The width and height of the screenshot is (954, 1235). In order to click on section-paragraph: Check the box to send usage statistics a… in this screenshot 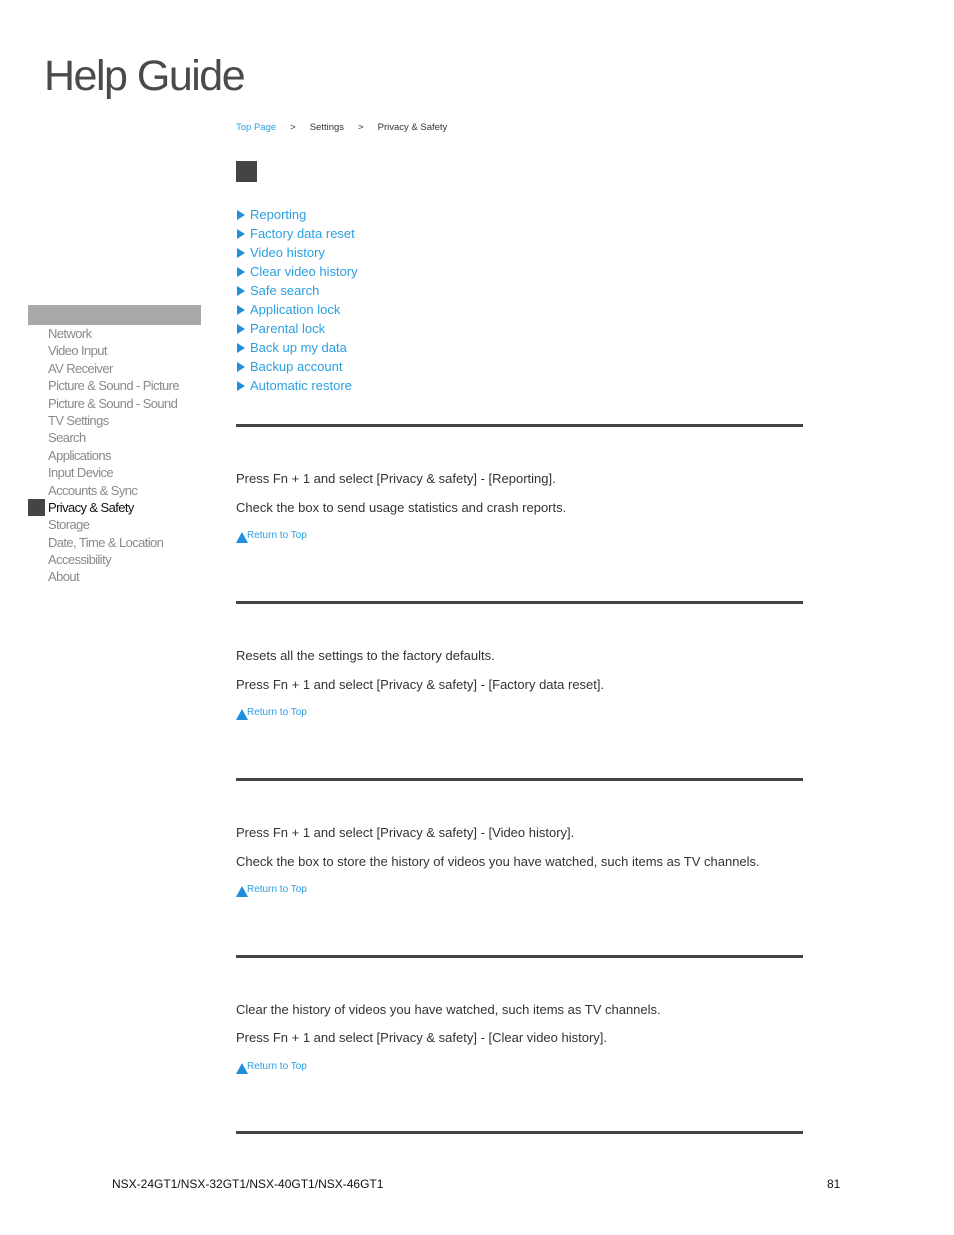, I will do `click(401, 507)`.